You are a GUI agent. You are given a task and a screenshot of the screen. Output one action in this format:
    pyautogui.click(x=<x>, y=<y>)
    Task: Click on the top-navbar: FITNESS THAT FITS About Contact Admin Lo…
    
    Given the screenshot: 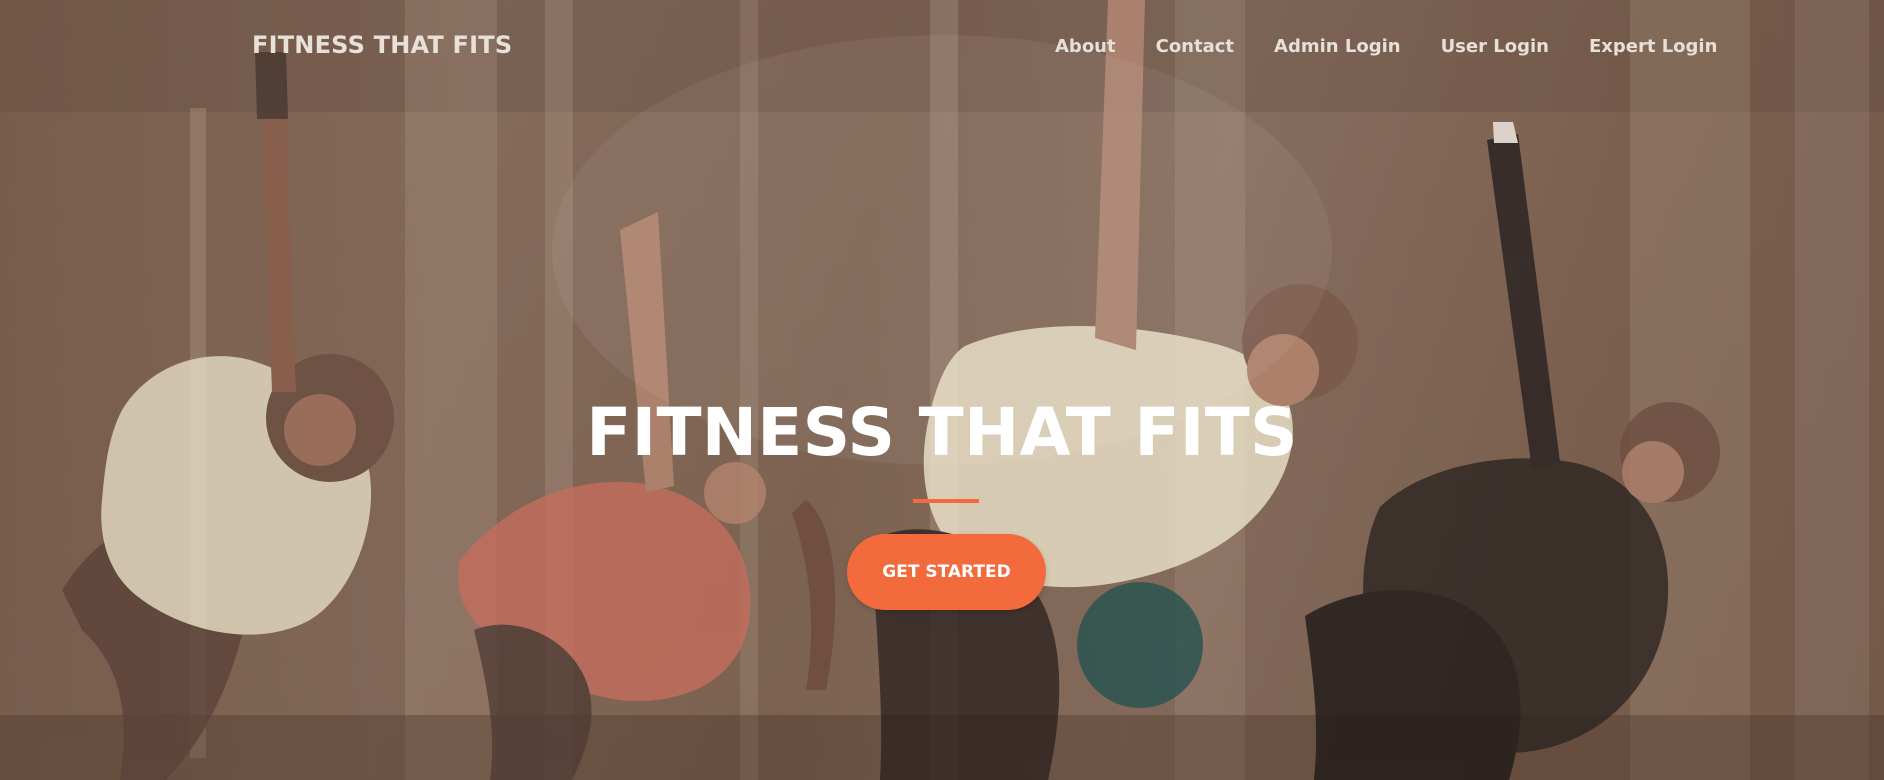 What is the action you would take?
    pyautogui.click(x=942, y=48)
    